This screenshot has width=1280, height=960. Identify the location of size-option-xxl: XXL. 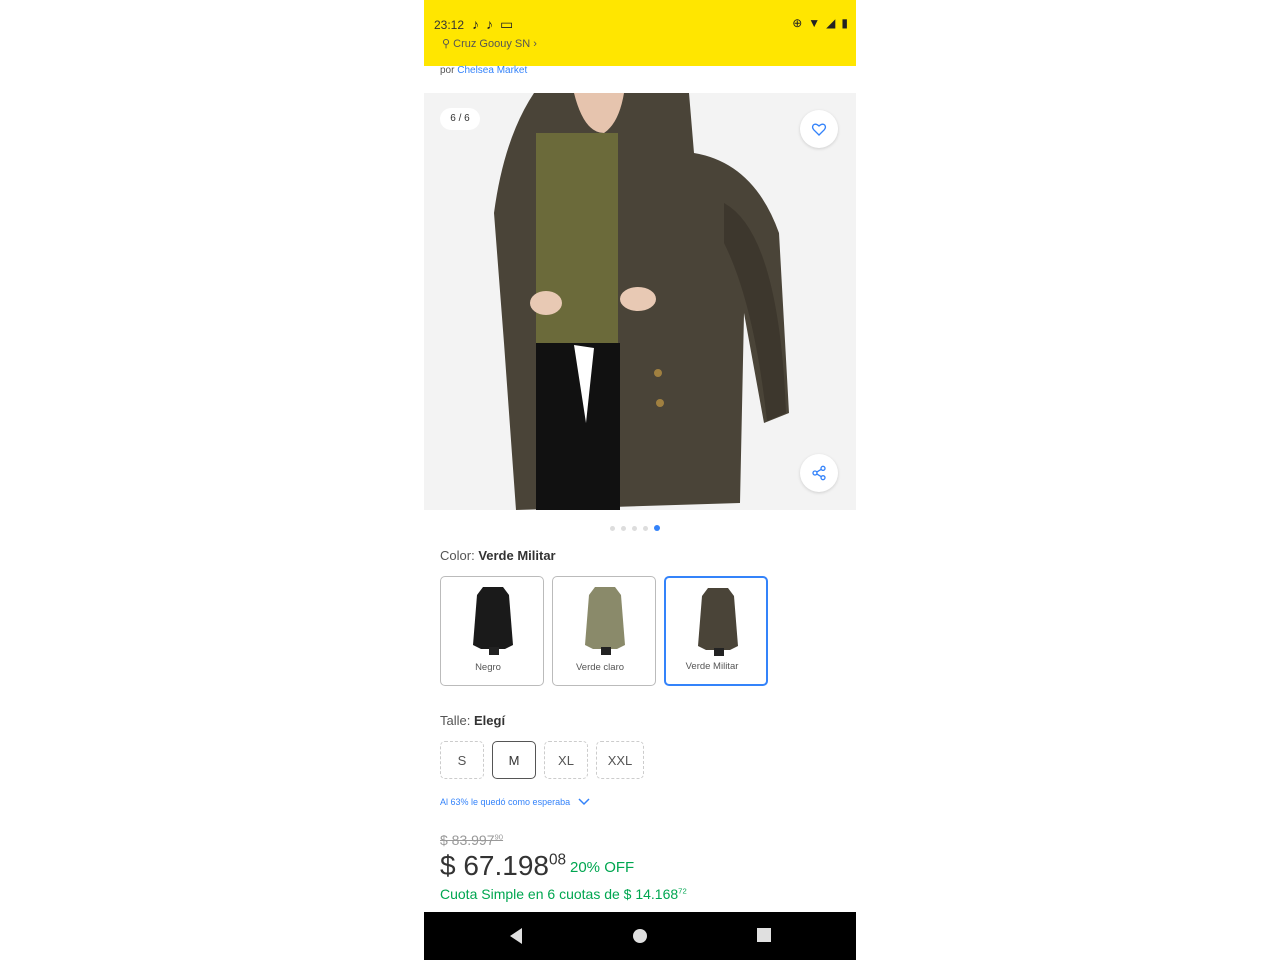
(620, 760).